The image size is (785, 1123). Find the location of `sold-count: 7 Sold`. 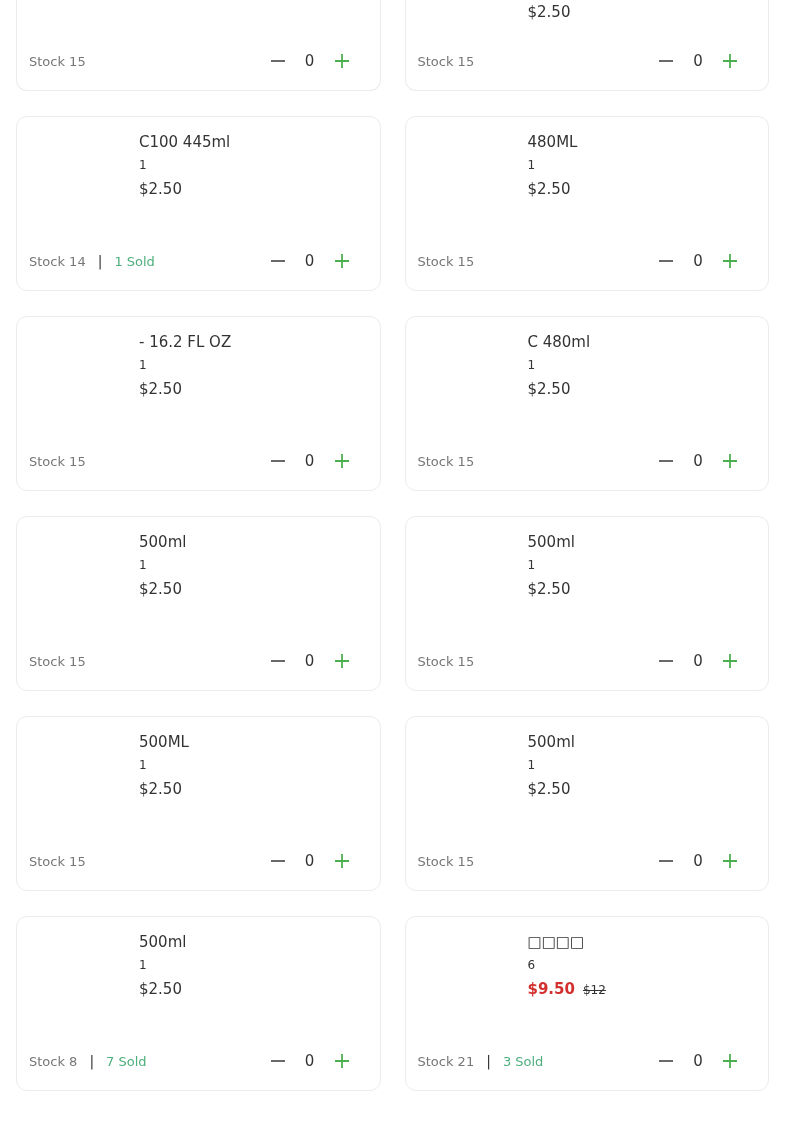

sold-count: 7 Sold is located at coordinates (126, 1061).